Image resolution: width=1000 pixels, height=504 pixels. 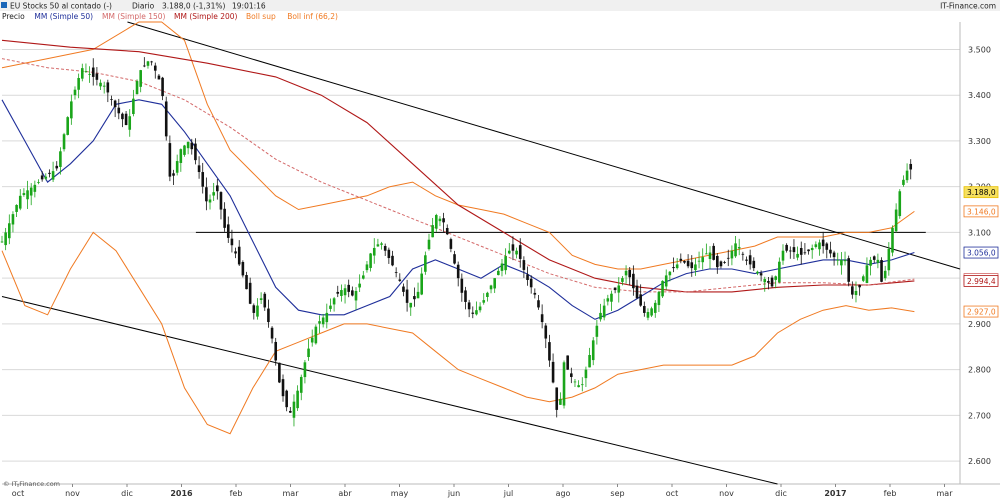 I want to click on y-tick-label: 2.800, so click(x=979, y=370).